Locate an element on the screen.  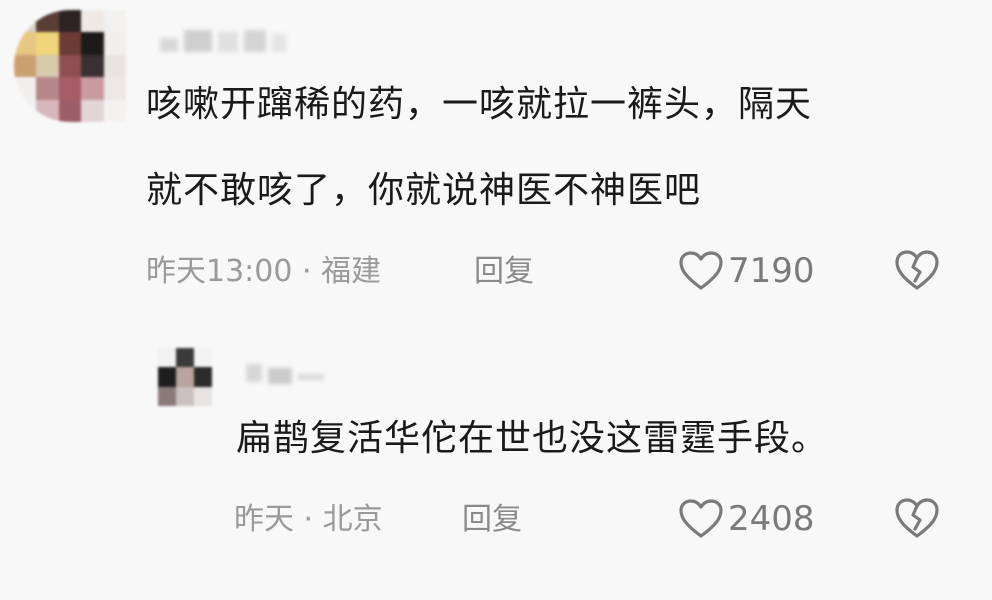
dislike-button is located at coordinates (917, 272).